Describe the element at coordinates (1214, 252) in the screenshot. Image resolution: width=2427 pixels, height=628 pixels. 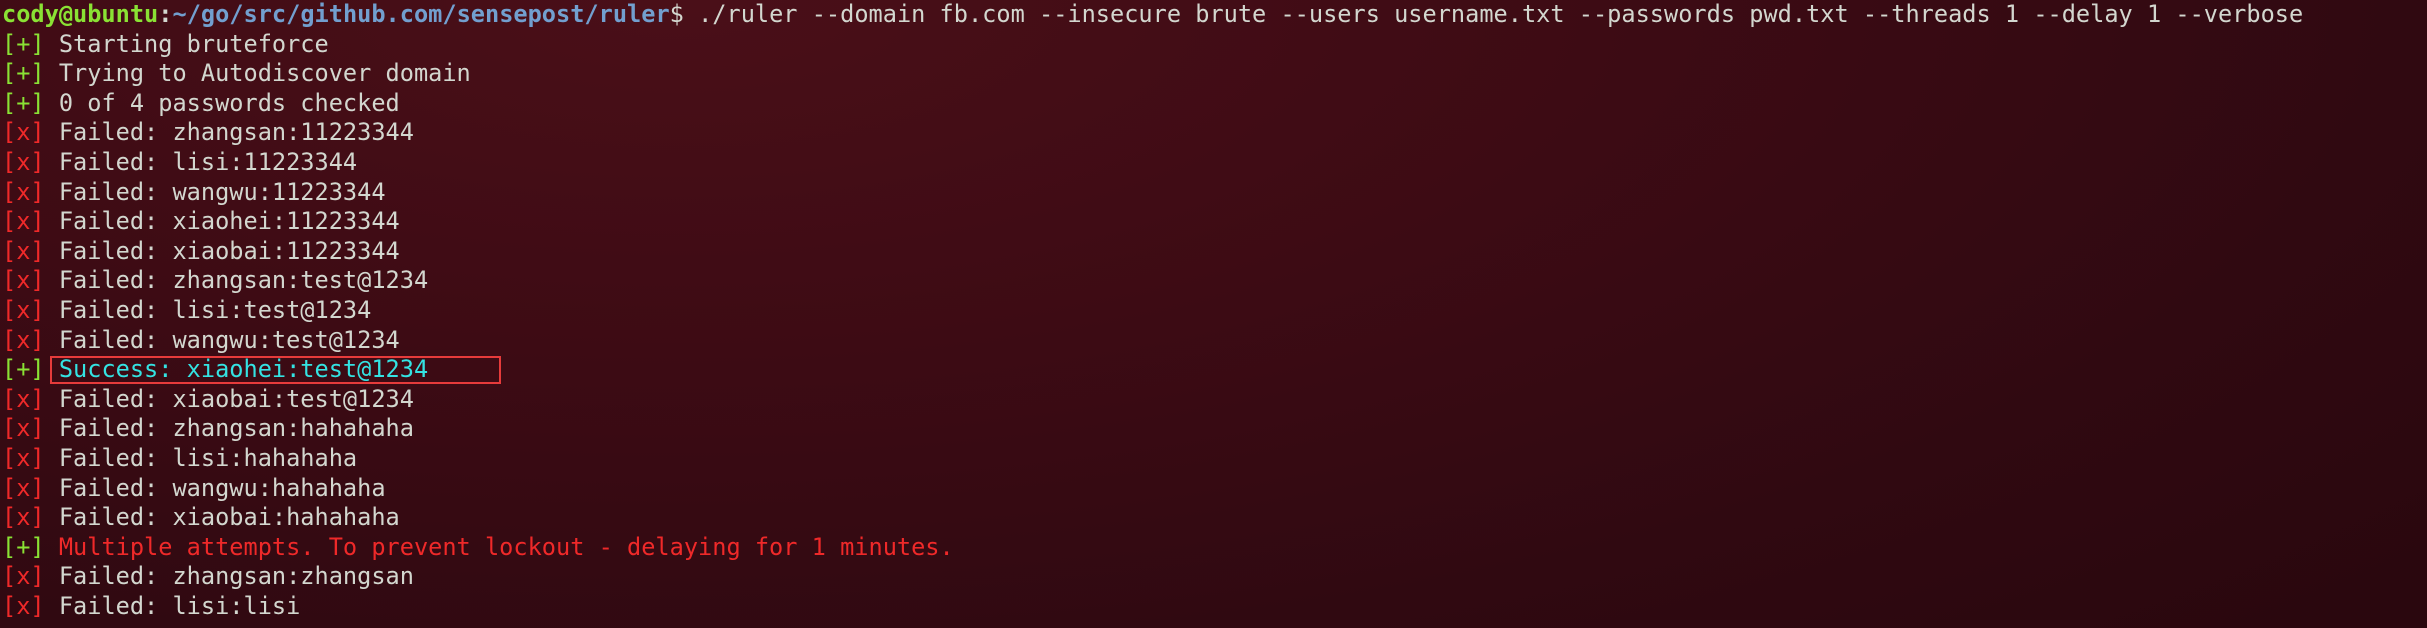
I see `output-line: [x] Failed: xiaobai:11223344` at that location.